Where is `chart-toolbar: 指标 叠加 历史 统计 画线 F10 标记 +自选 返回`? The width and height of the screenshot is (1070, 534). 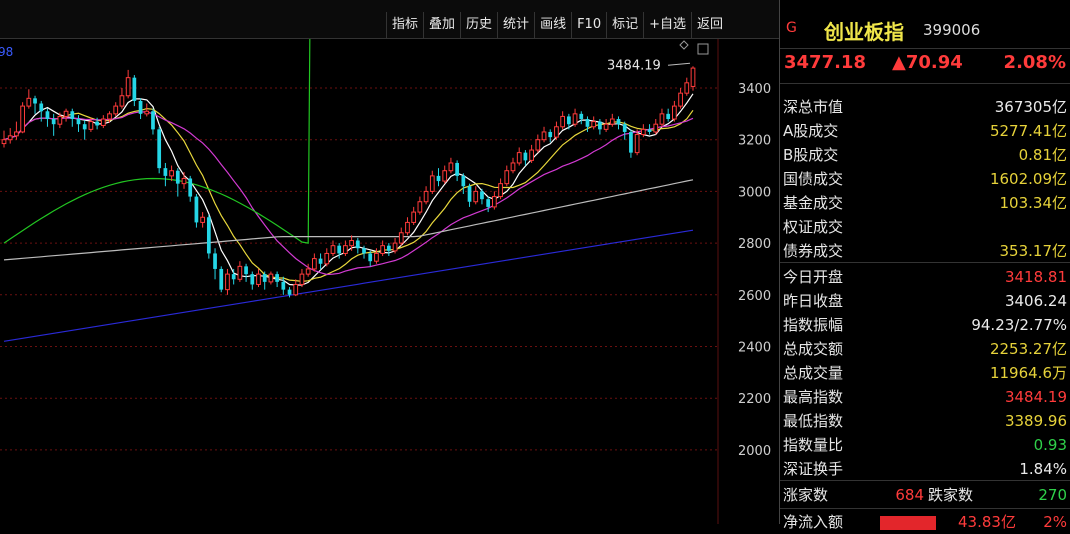
chart-toolbar: 指标 叠加 历史 统计 画线 F10 标记 +自选 返回 is located at coordinates (557, 25).